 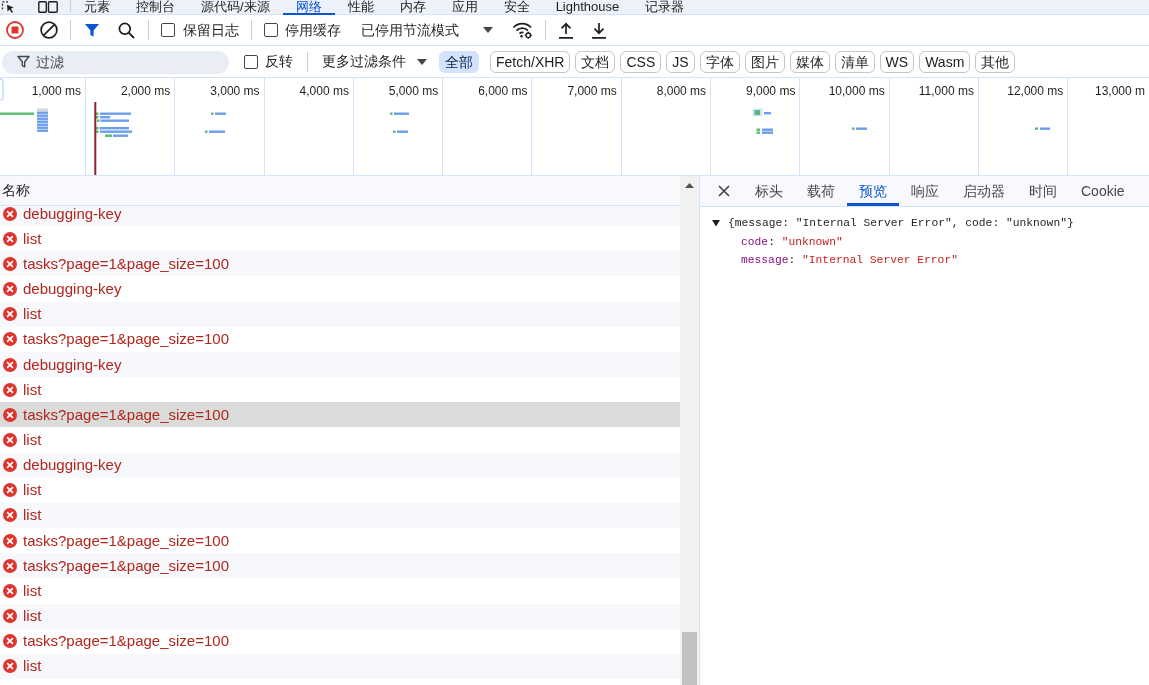 I want to click on scrollbar-thumb, so click(x=689, y=658).